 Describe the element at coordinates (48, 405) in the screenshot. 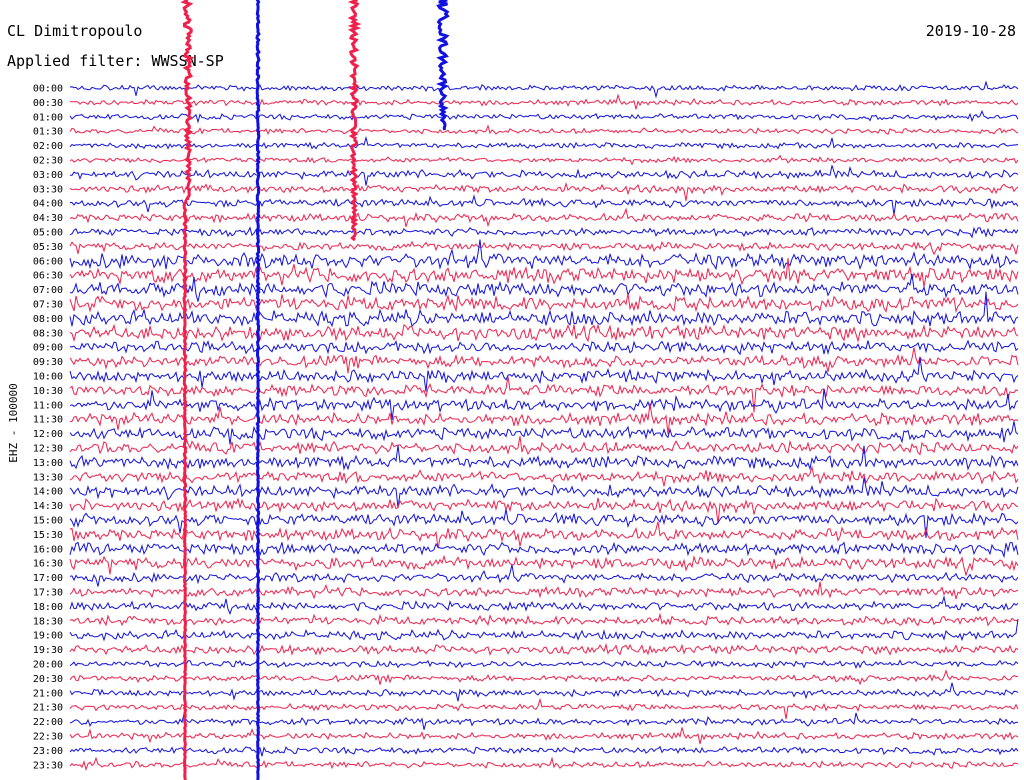

I see `time-label: 11:00` at that location.